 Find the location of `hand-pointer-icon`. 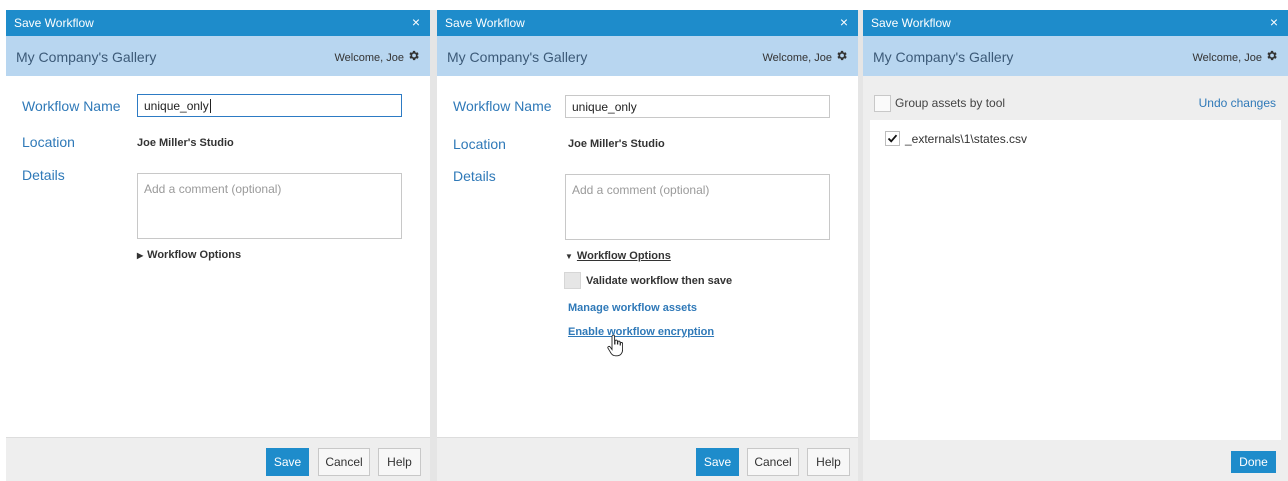

hand-pointer-icon is located at coordinates (615, 346).